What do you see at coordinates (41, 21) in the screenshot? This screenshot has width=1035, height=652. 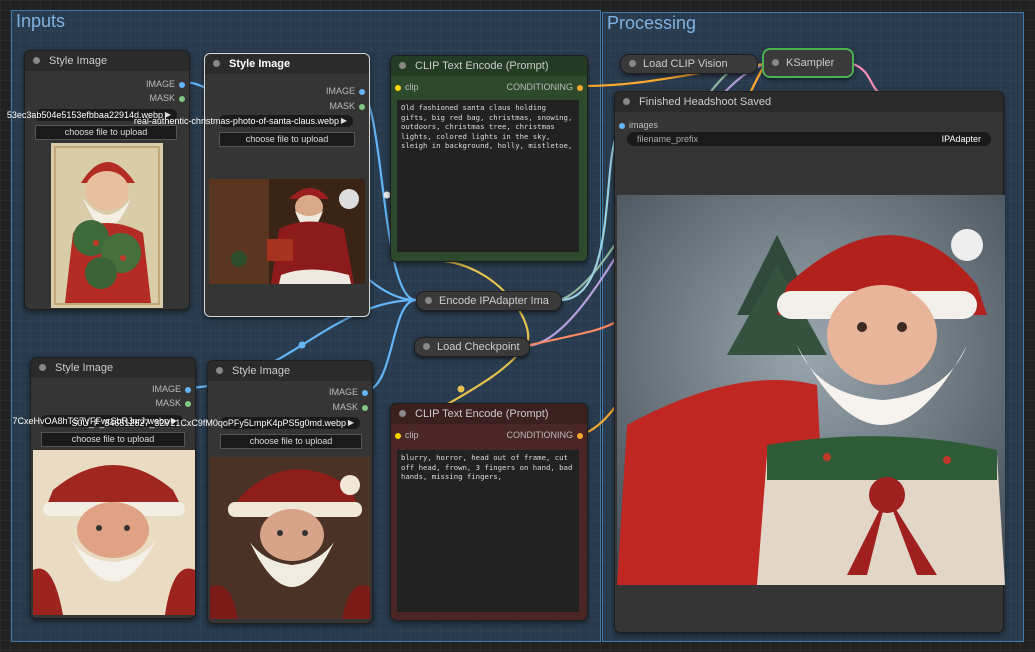 I see `group-title-inputs: Inputs` at bounding box center [41, 21].